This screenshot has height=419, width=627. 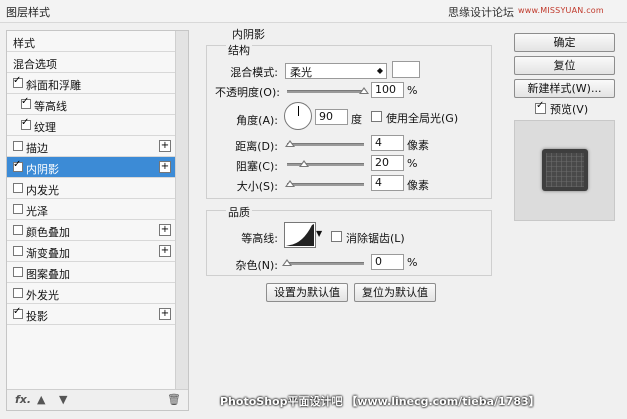 What do you see at coordinates (298, 116) in the screenshot?
I see `angle-dial` at bounding box center [298, 116].